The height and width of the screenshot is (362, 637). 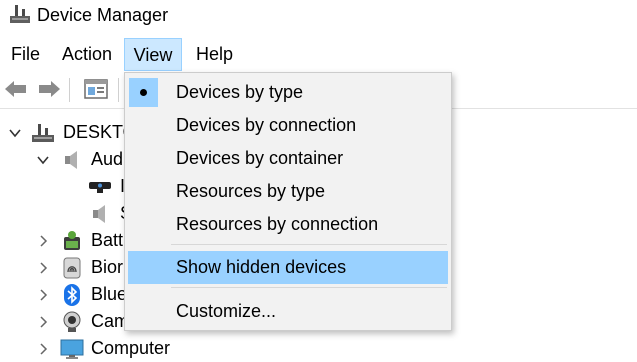 What do you see at coordinates (87, 54) in the screenshot?
I see `menu-action: Action` at bounding box center [87, 54].